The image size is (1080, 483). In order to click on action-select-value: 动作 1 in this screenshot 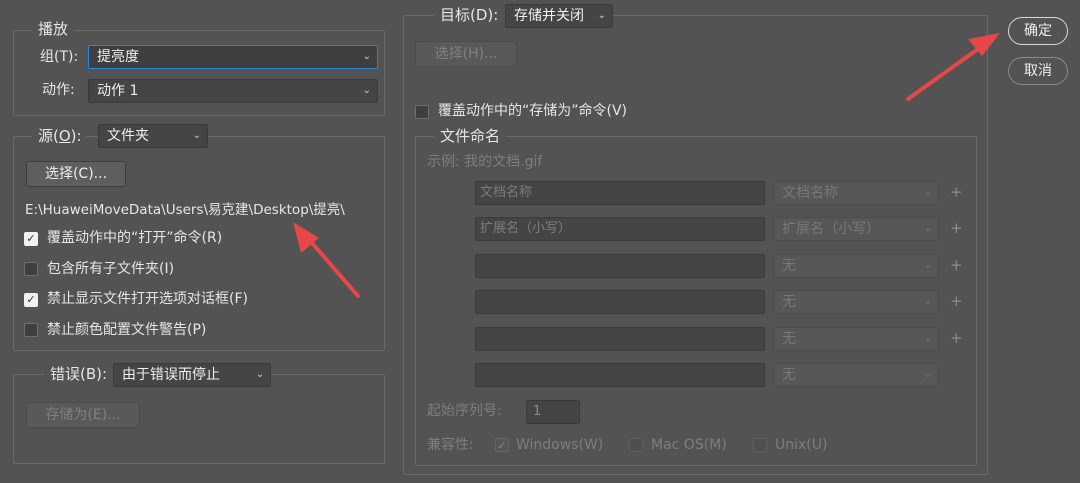, I will do `click(118, 91)`.